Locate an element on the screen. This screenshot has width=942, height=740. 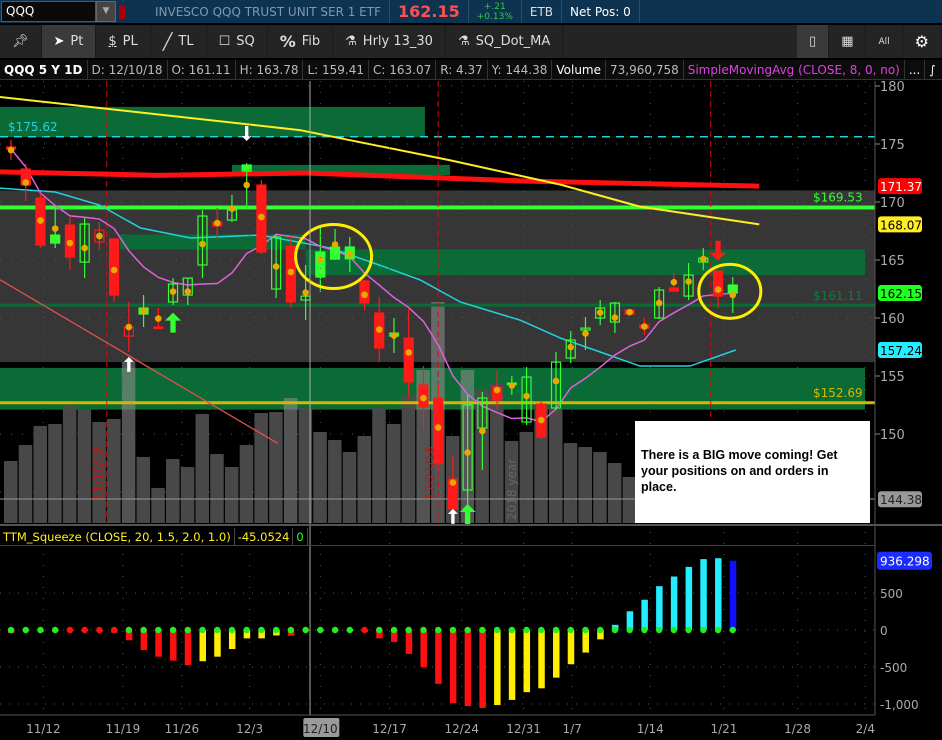
all-label: All is located at coordinates (884, 41).